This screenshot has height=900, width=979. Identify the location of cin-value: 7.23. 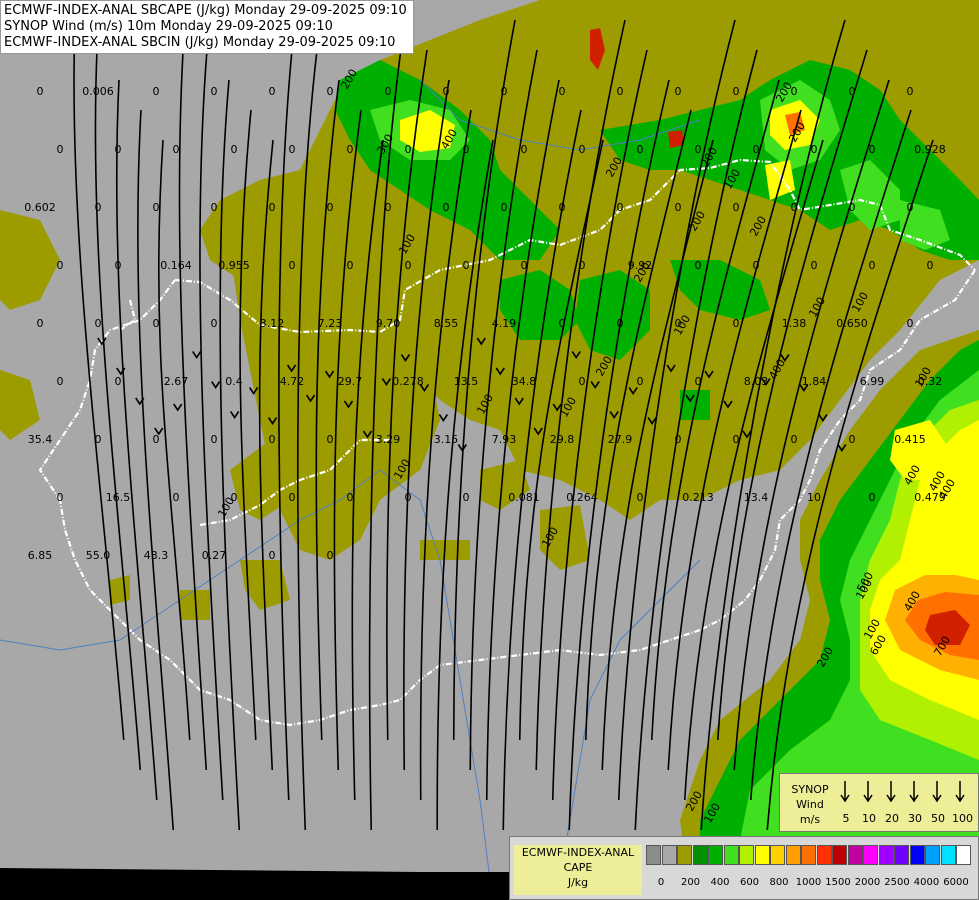
(330, 323).